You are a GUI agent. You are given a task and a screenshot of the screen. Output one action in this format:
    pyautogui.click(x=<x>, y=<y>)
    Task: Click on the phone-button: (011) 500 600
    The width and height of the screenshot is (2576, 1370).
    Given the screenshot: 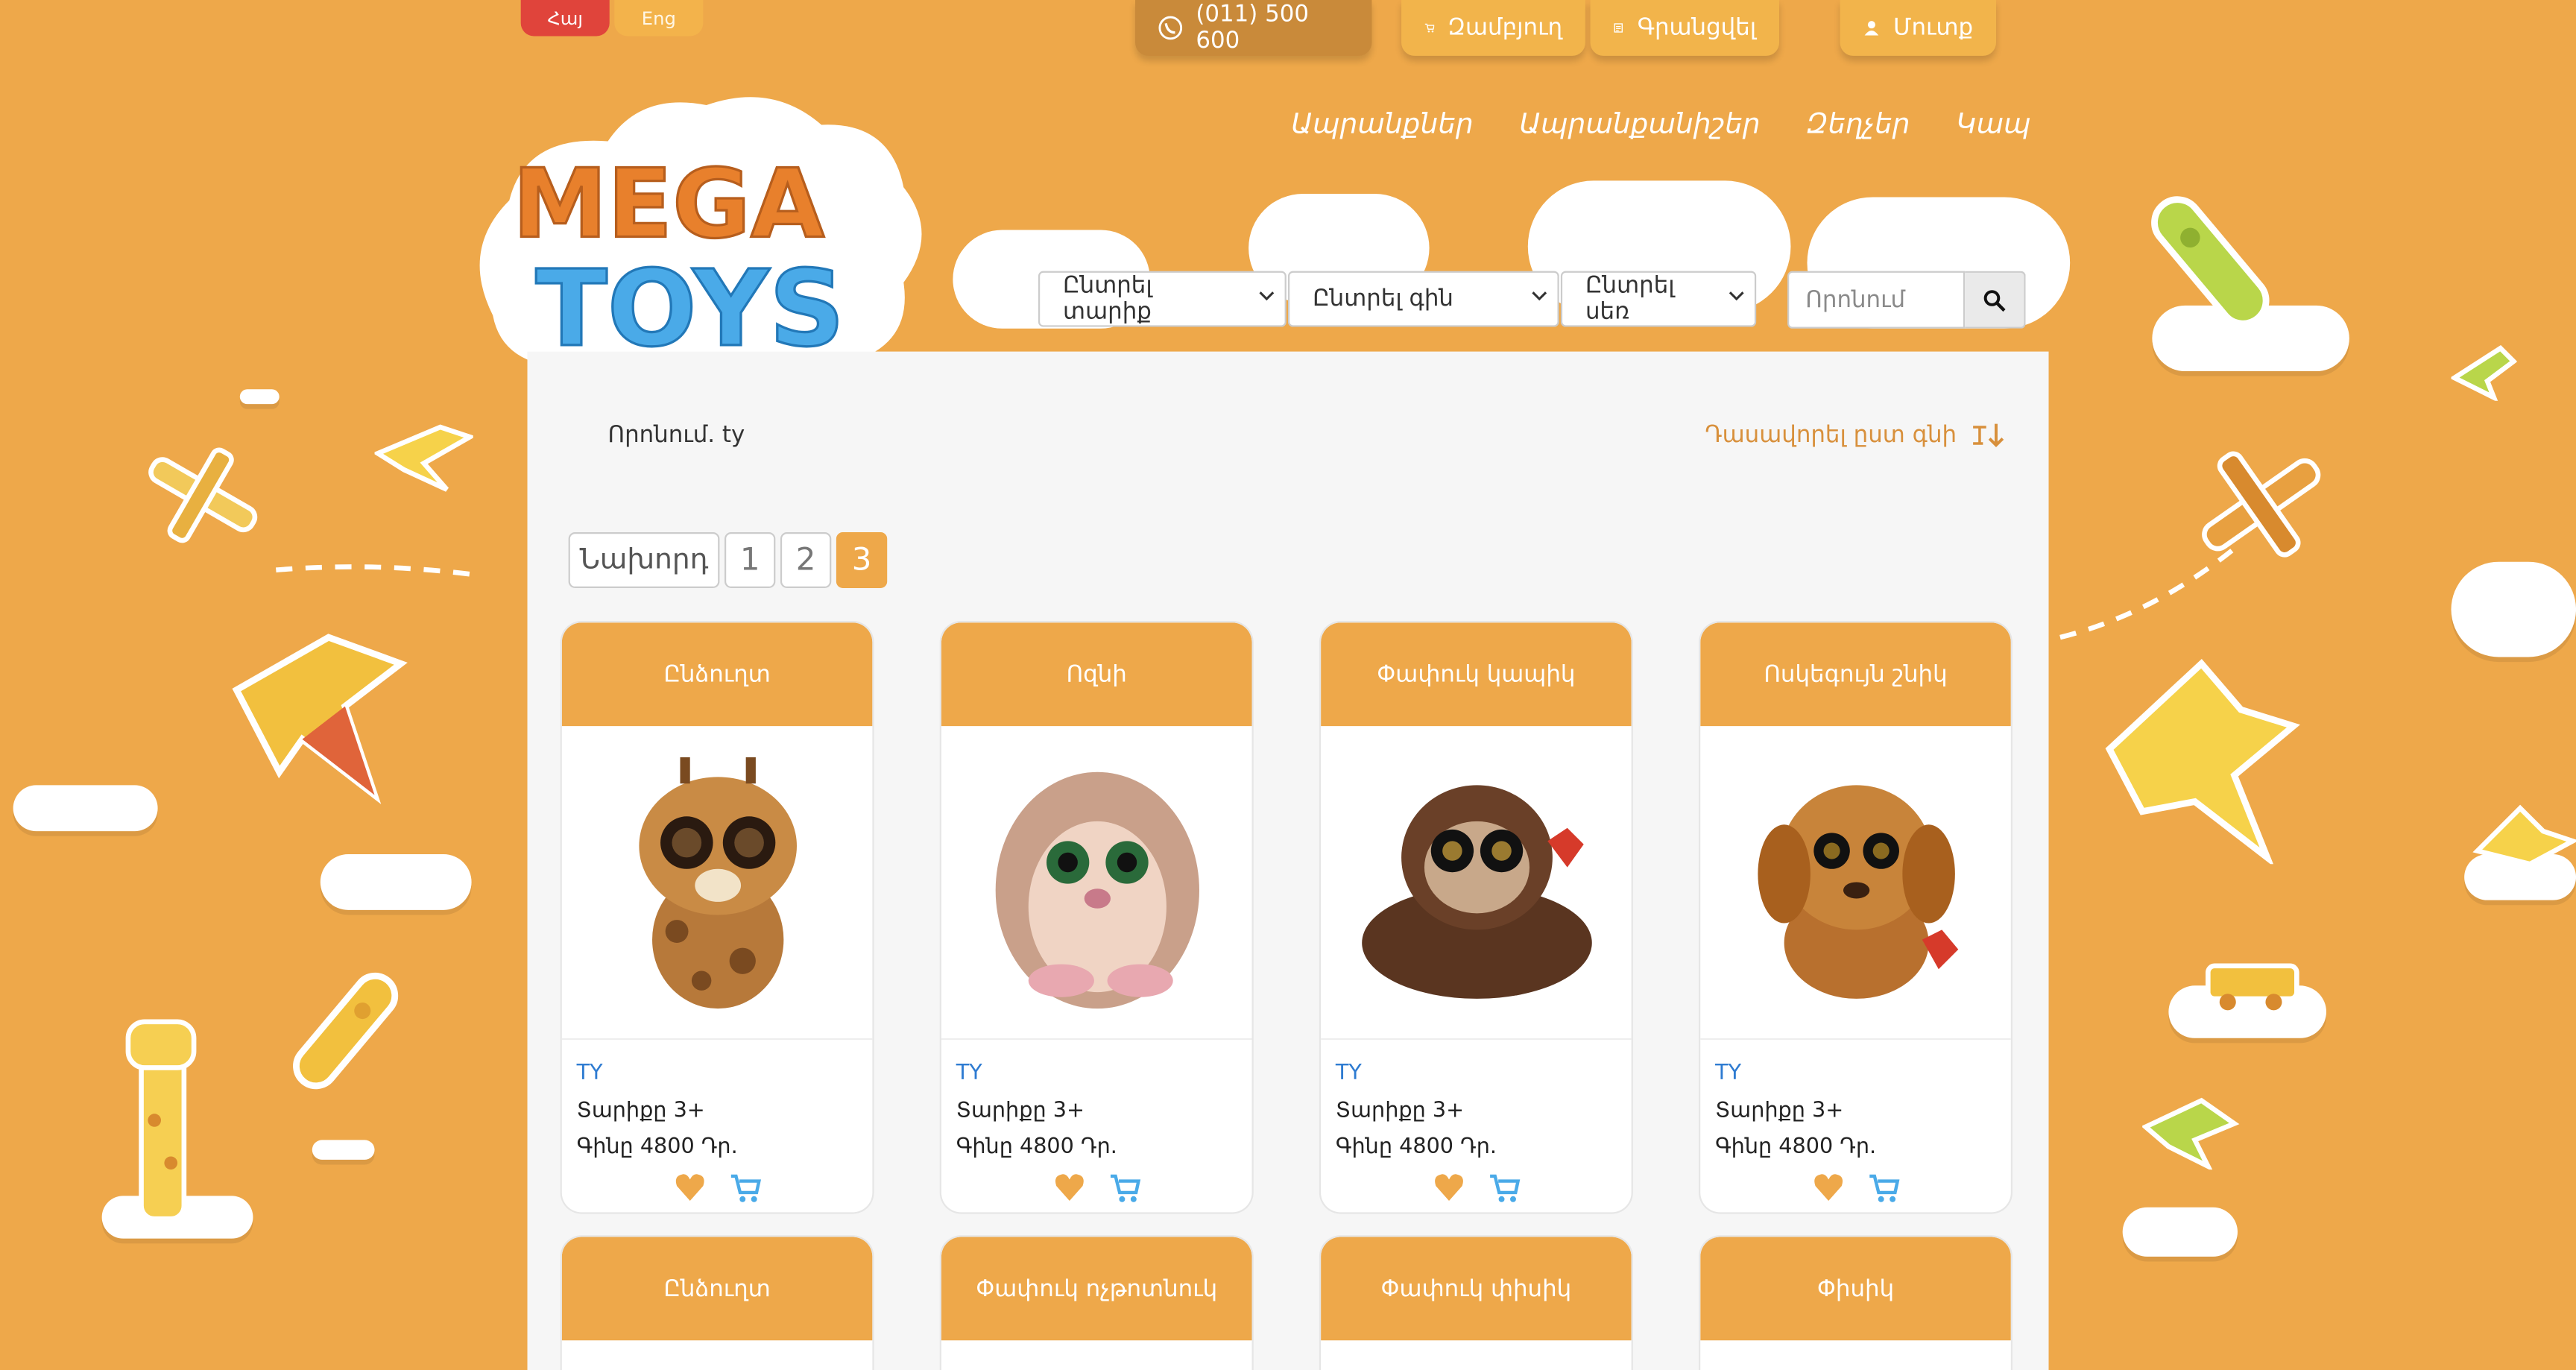 What is the action you would take?
    pyautogui.click(x=1253, y=28)
    